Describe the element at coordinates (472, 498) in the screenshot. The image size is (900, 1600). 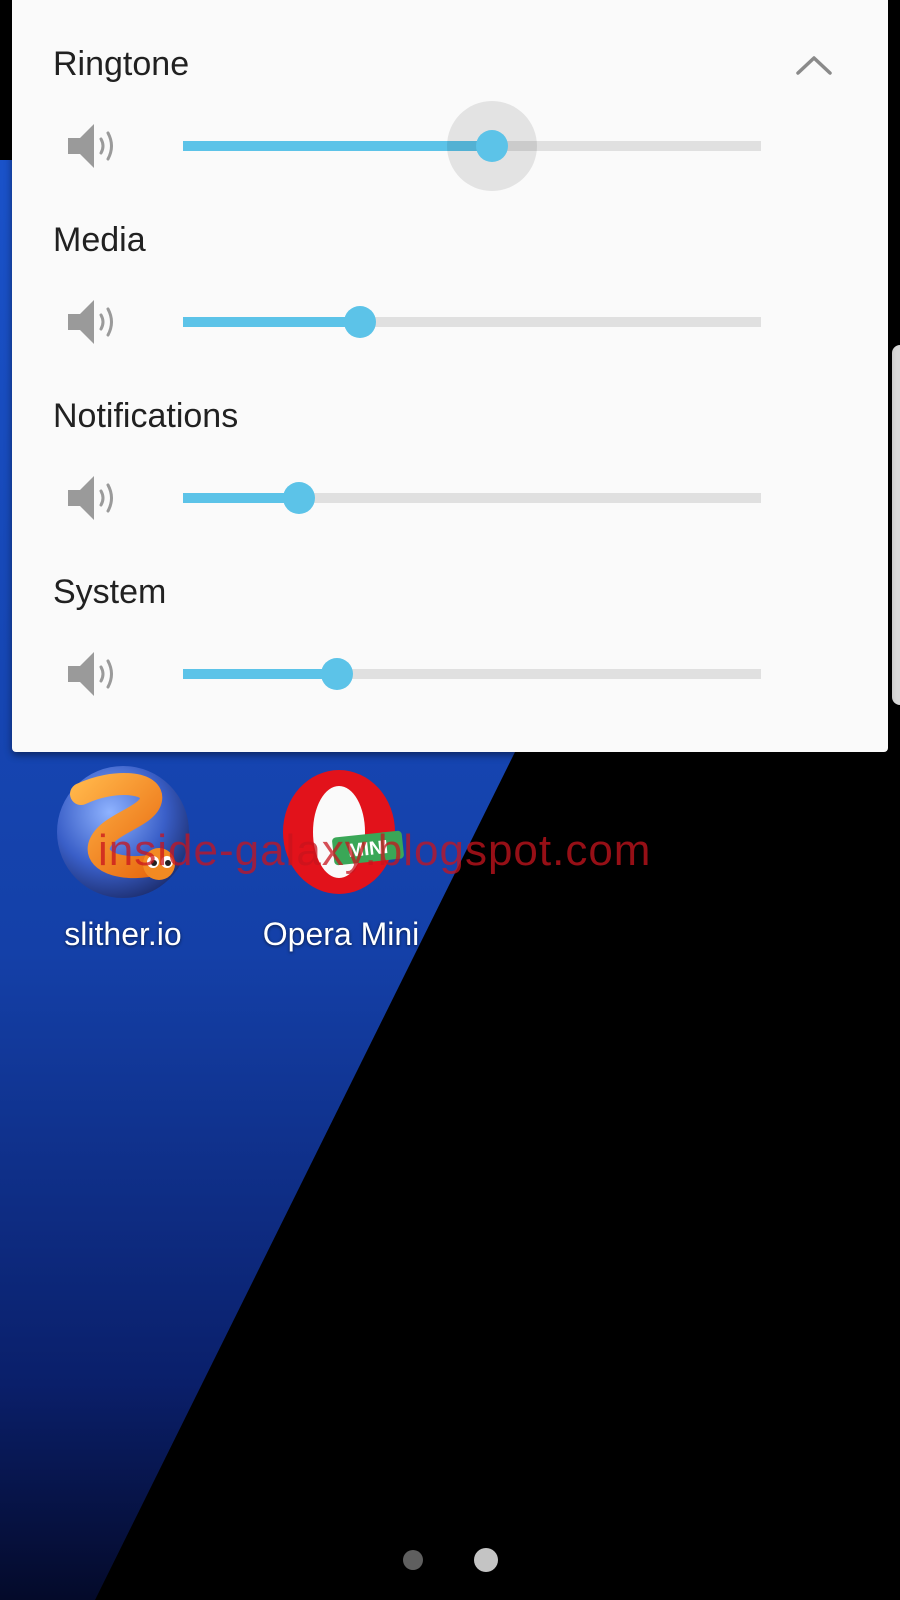
I see `notifications-volume-slider` at that location.